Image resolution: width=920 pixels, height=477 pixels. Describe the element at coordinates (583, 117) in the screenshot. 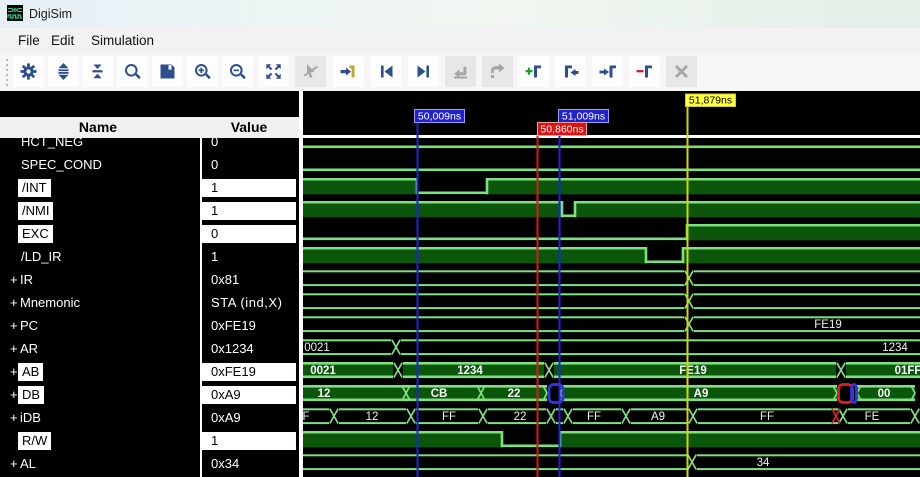

I see `svg-text: 51,009ns` at that location.